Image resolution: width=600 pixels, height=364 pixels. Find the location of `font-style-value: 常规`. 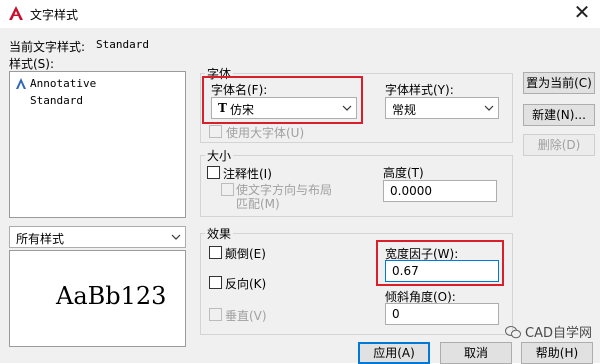

font-style-value: 常规 is located at coordinates (404, 110).